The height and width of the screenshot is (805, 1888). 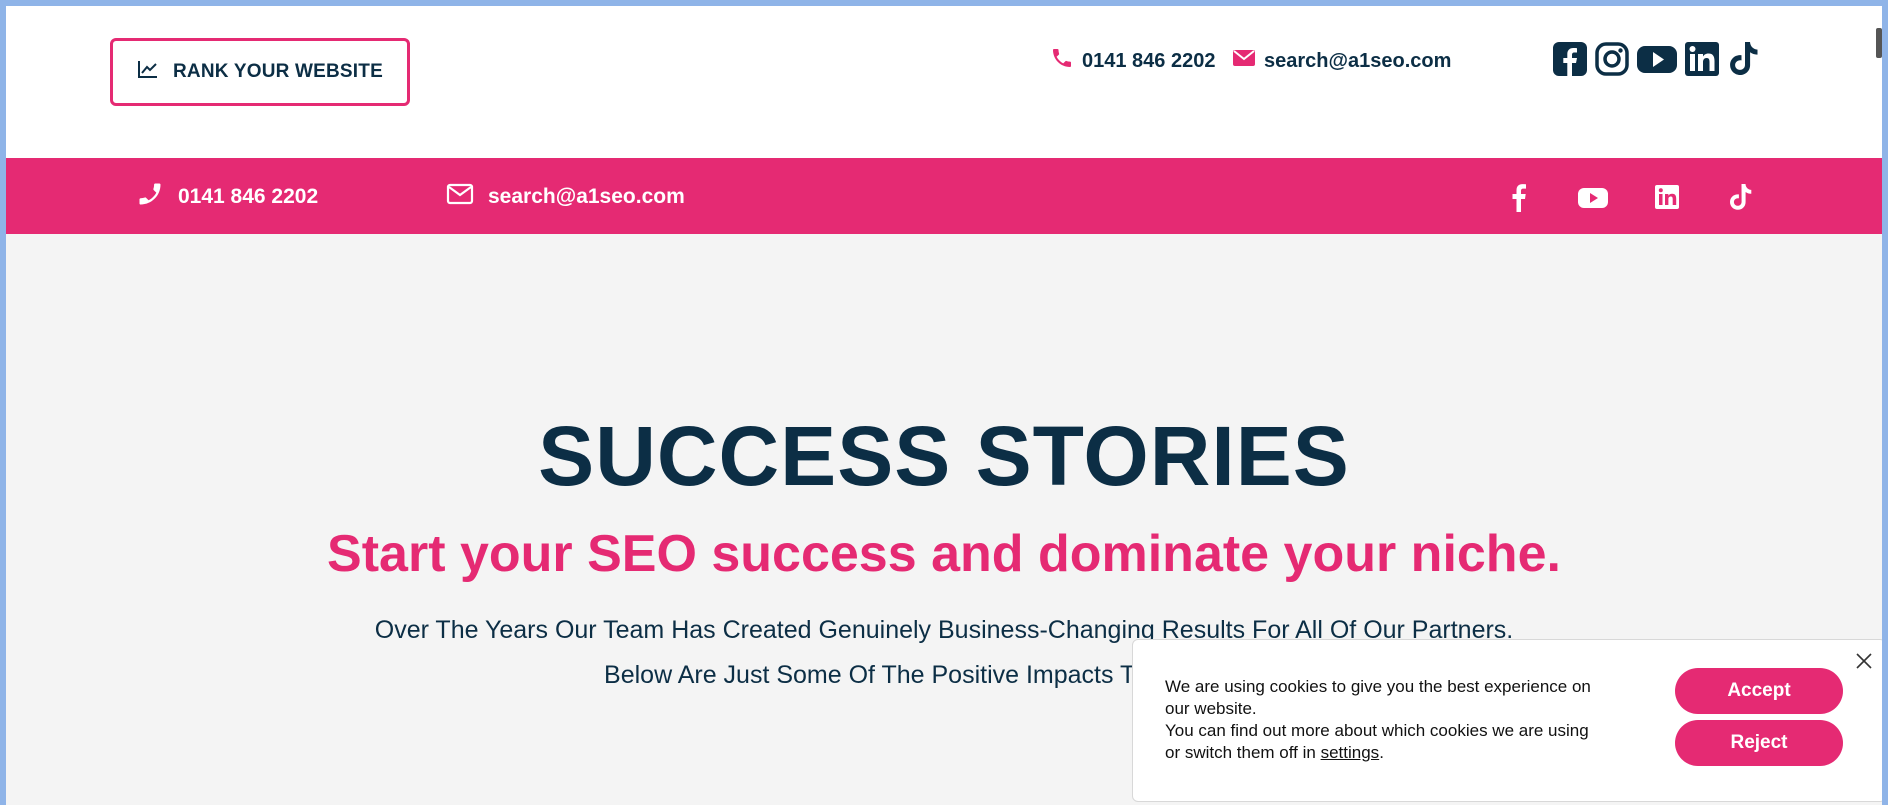 I want to click on contact-bar-phone-link: 0141 846 2202, so click(x=227, y=197).